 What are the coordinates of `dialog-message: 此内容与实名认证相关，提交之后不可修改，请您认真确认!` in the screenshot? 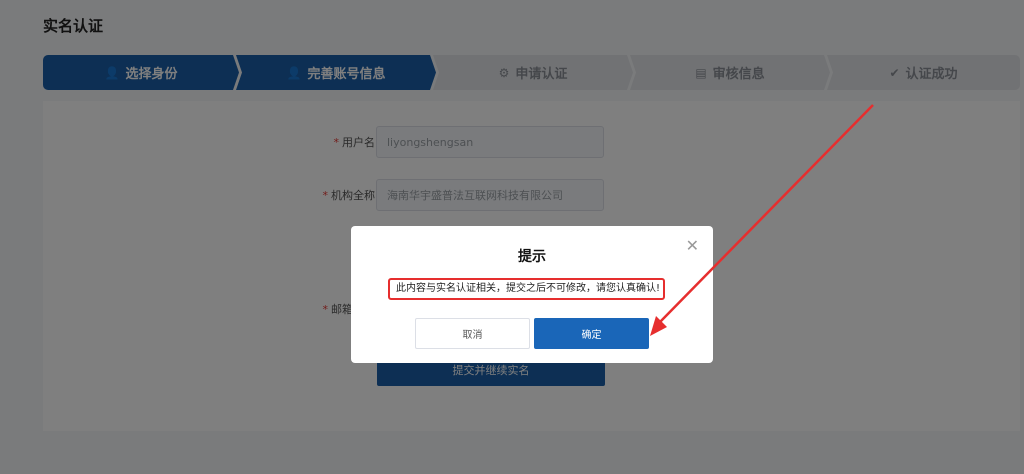 It's located at (526, 289).